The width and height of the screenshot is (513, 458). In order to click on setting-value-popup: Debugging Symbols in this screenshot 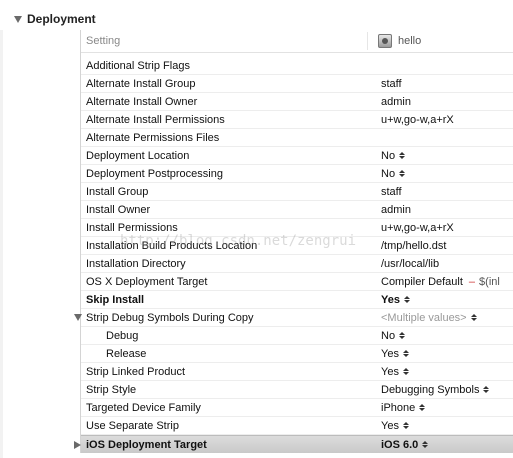, I will do `click(440, 390)`.